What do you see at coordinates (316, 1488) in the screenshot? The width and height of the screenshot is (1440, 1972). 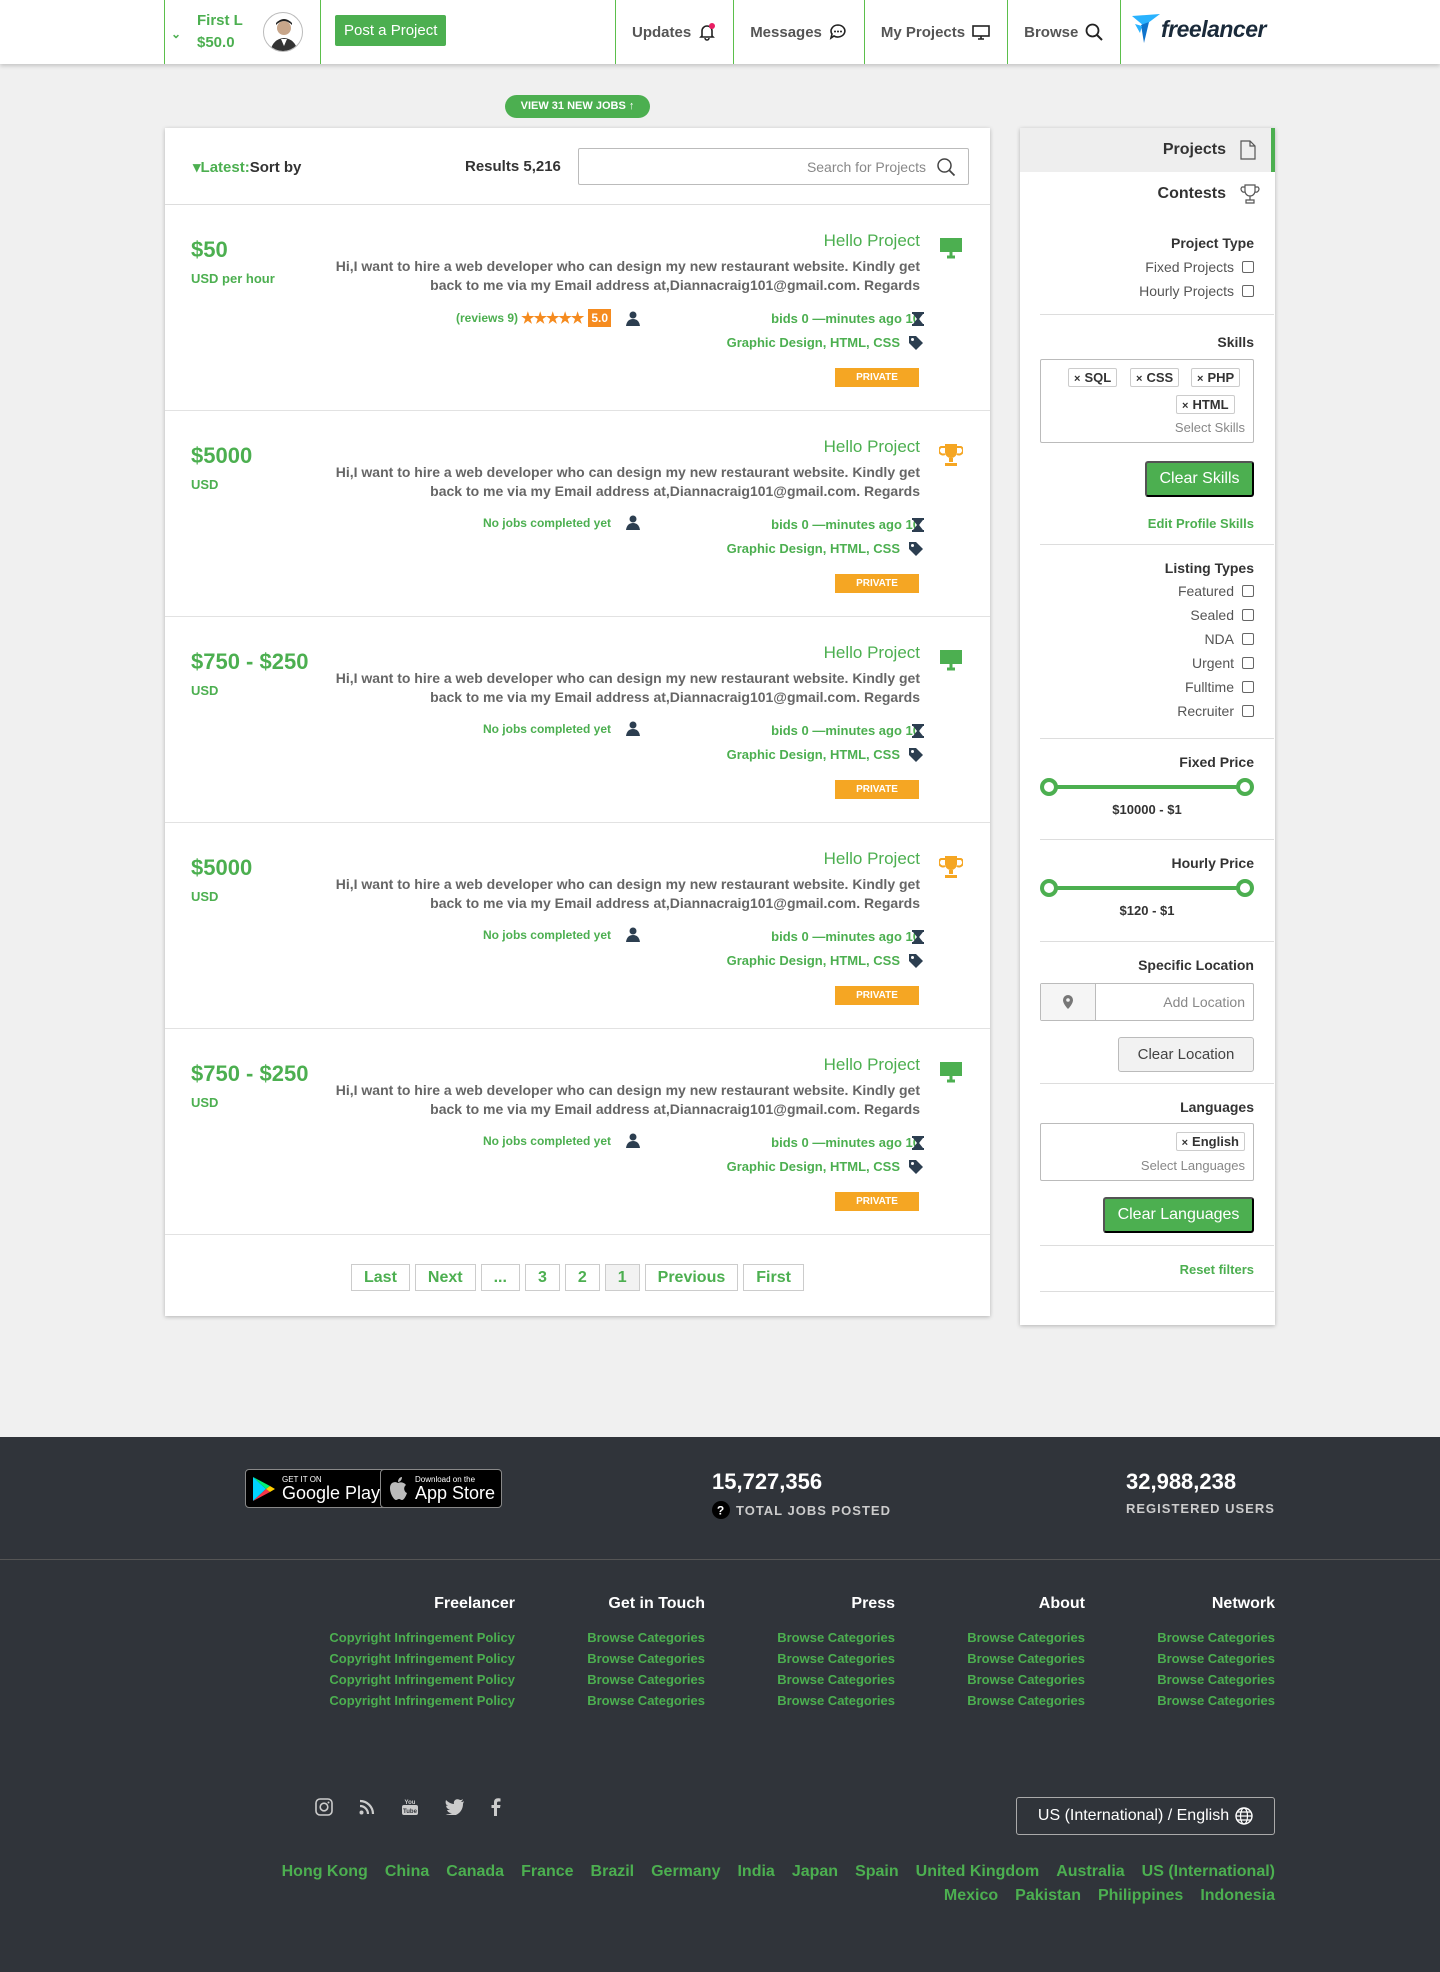 I see `google-play-badge: GET IT ON Google Play` at bounding box center [316, 1488].